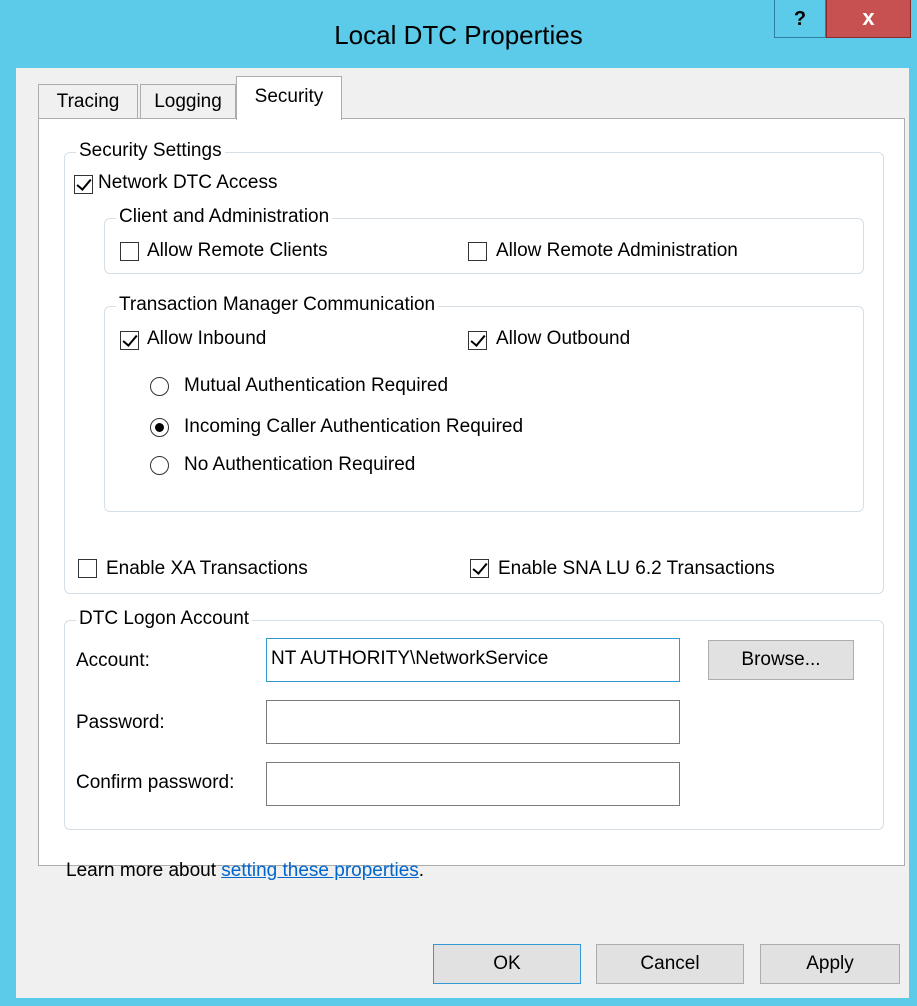 The image size is (917, 1006). Describe the element at coordinates (563, 339) in the screenshot. I see `allow-outbound-label: Allow Outbound` at that location.